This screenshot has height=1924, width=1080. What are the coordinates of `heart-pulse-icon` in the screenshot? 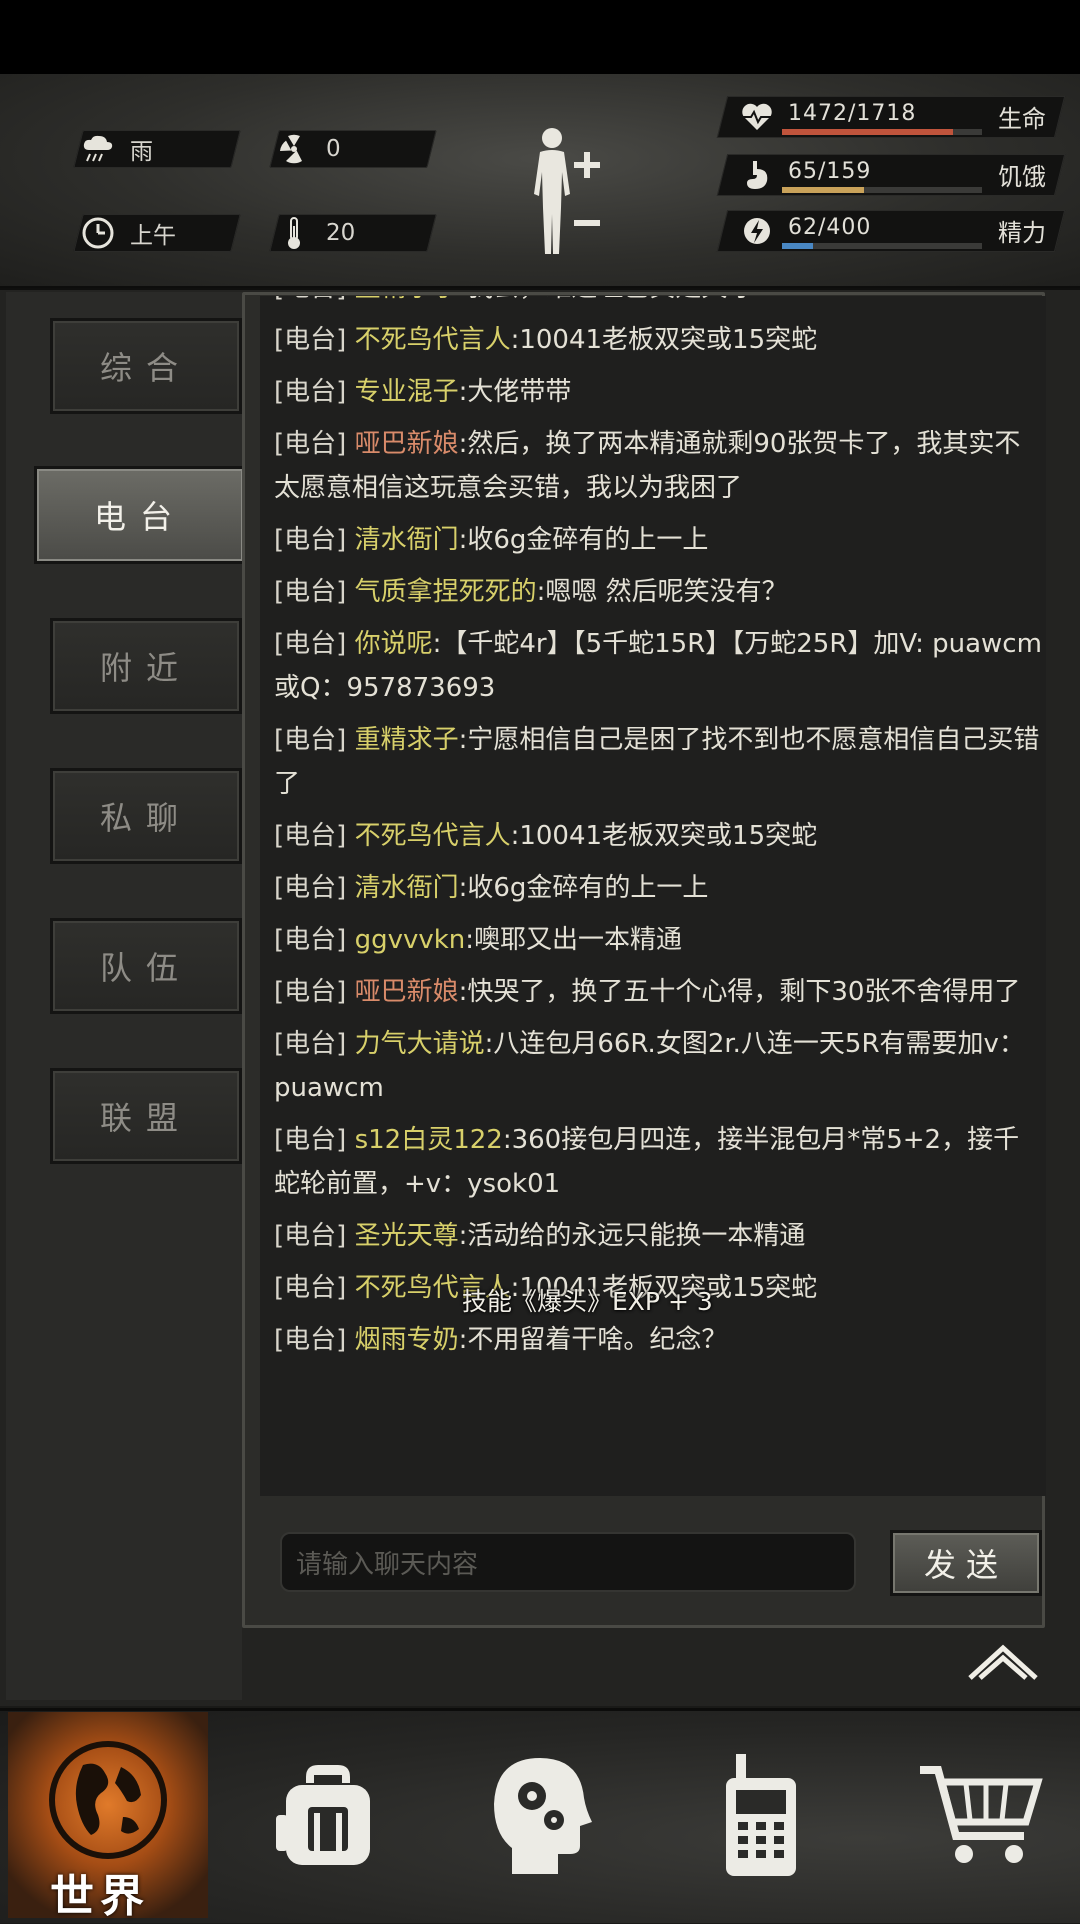 It's located at (757, 117).